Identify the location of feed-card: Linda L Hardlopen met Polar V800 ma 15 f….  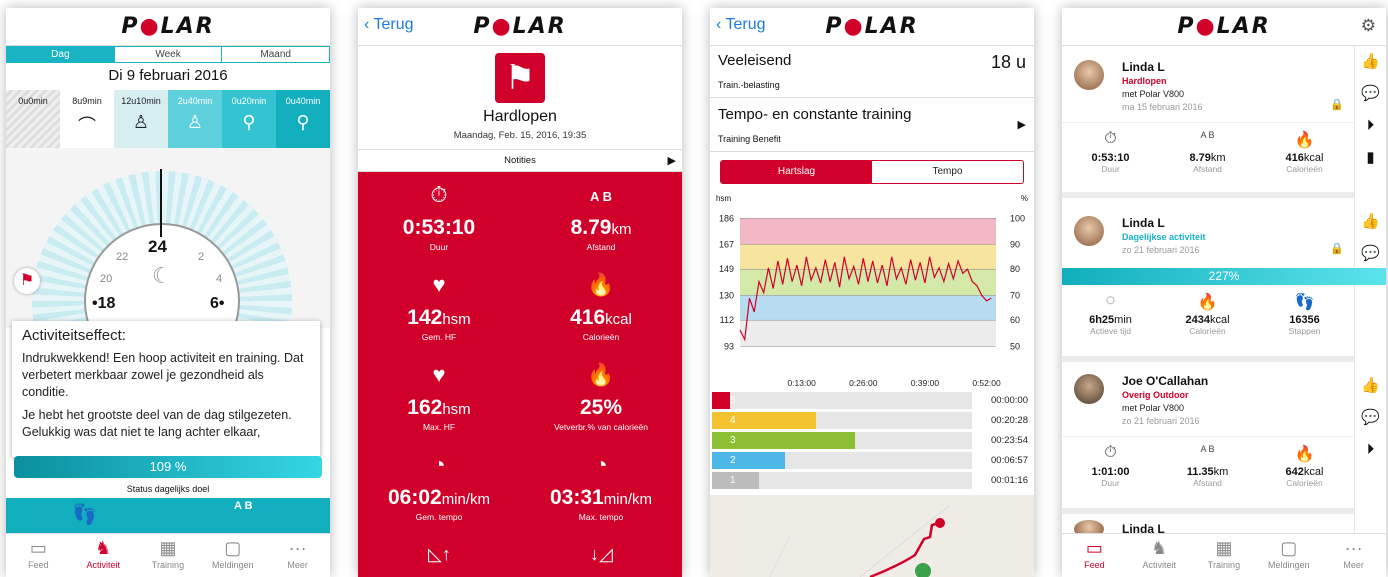
(1208, 122).